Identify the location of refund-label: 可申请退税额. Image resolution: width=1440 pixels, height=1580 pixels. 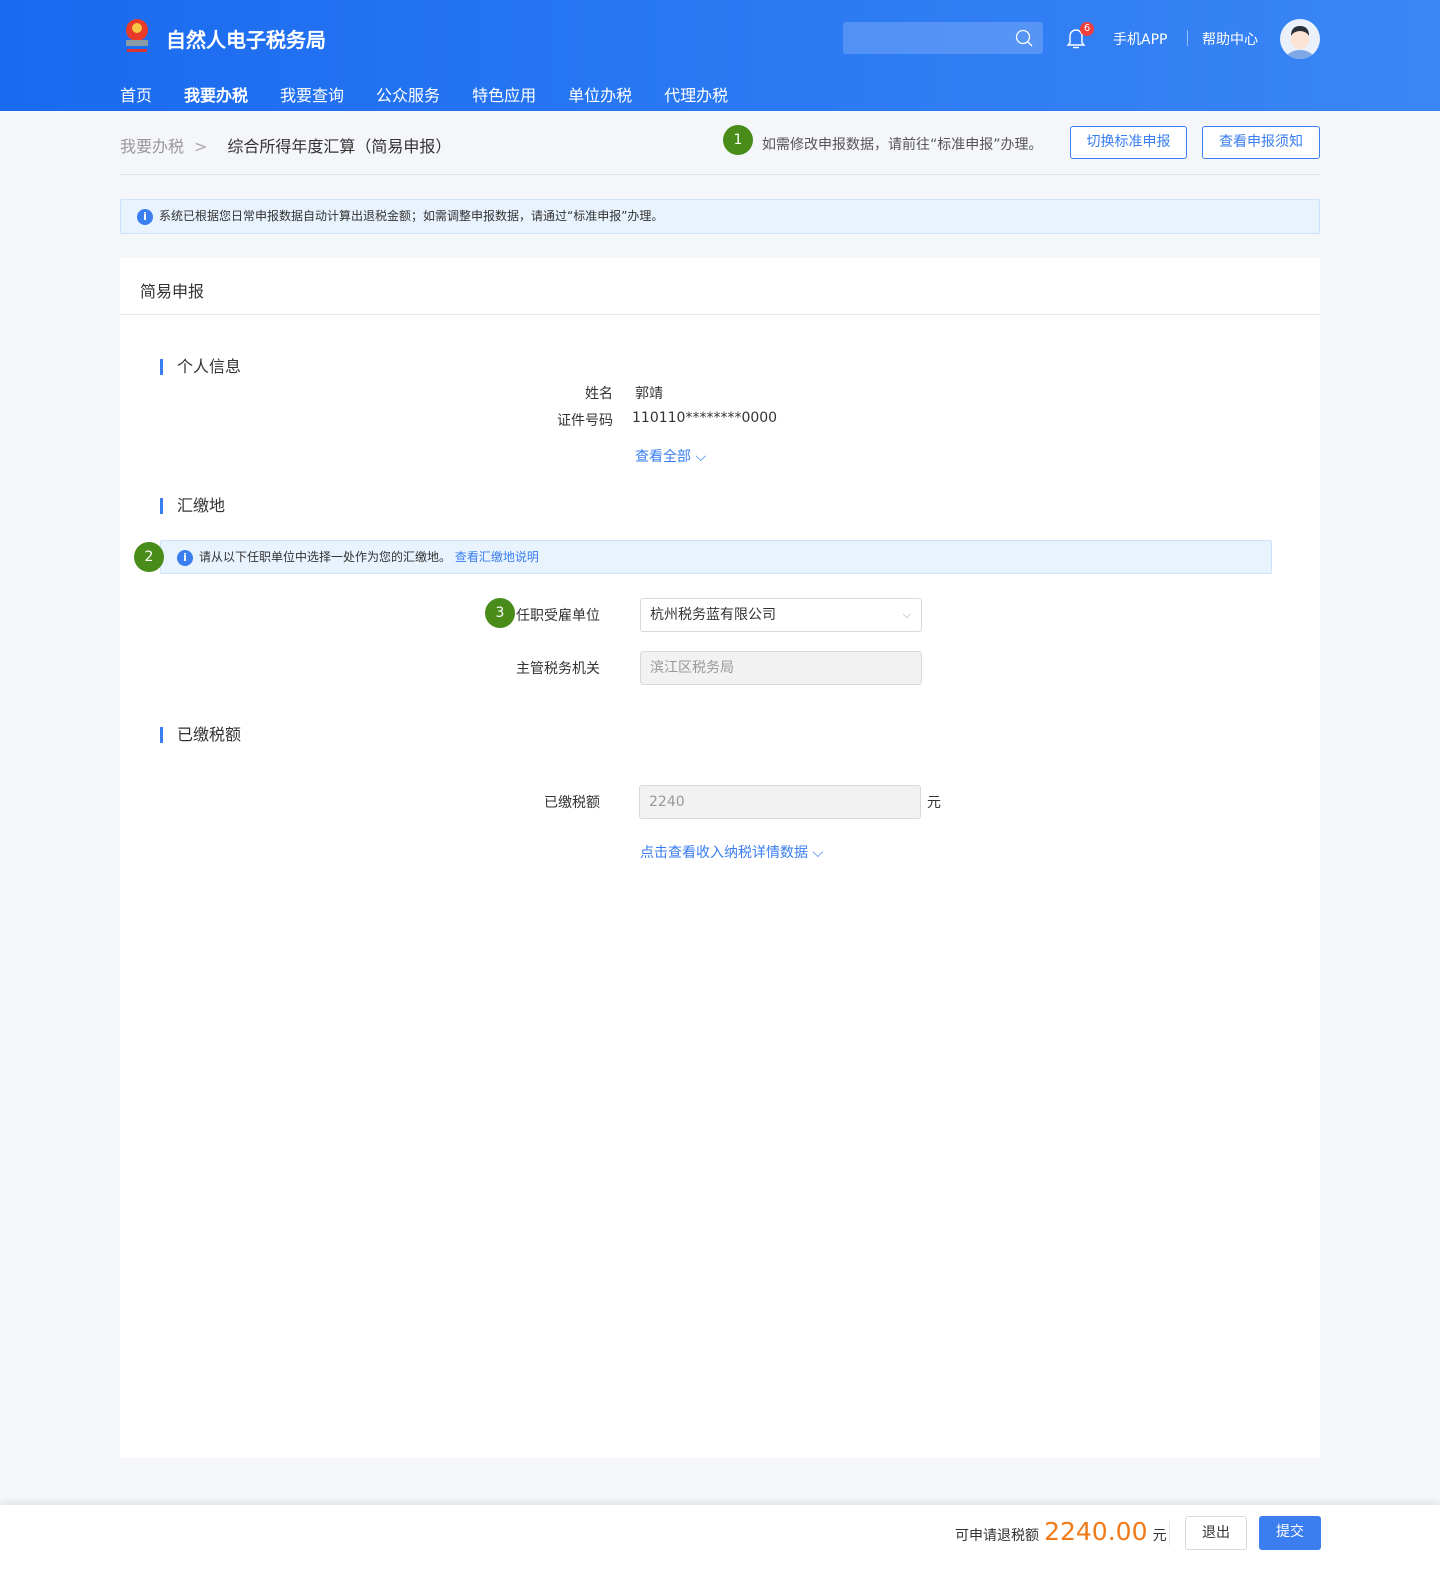
(997, 1536).